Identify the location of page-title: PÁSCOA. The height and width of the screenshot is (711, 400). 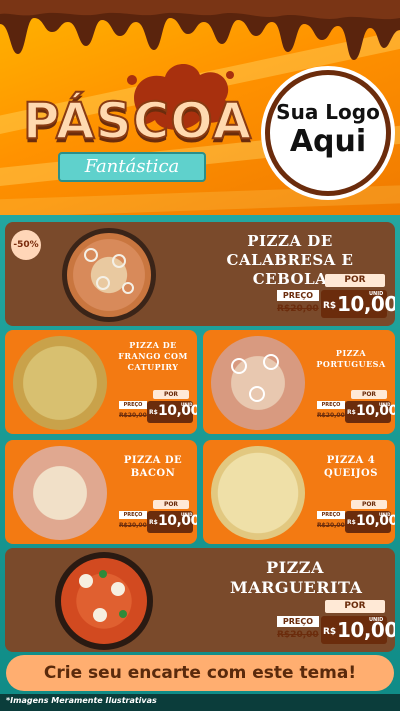
(137, 121).